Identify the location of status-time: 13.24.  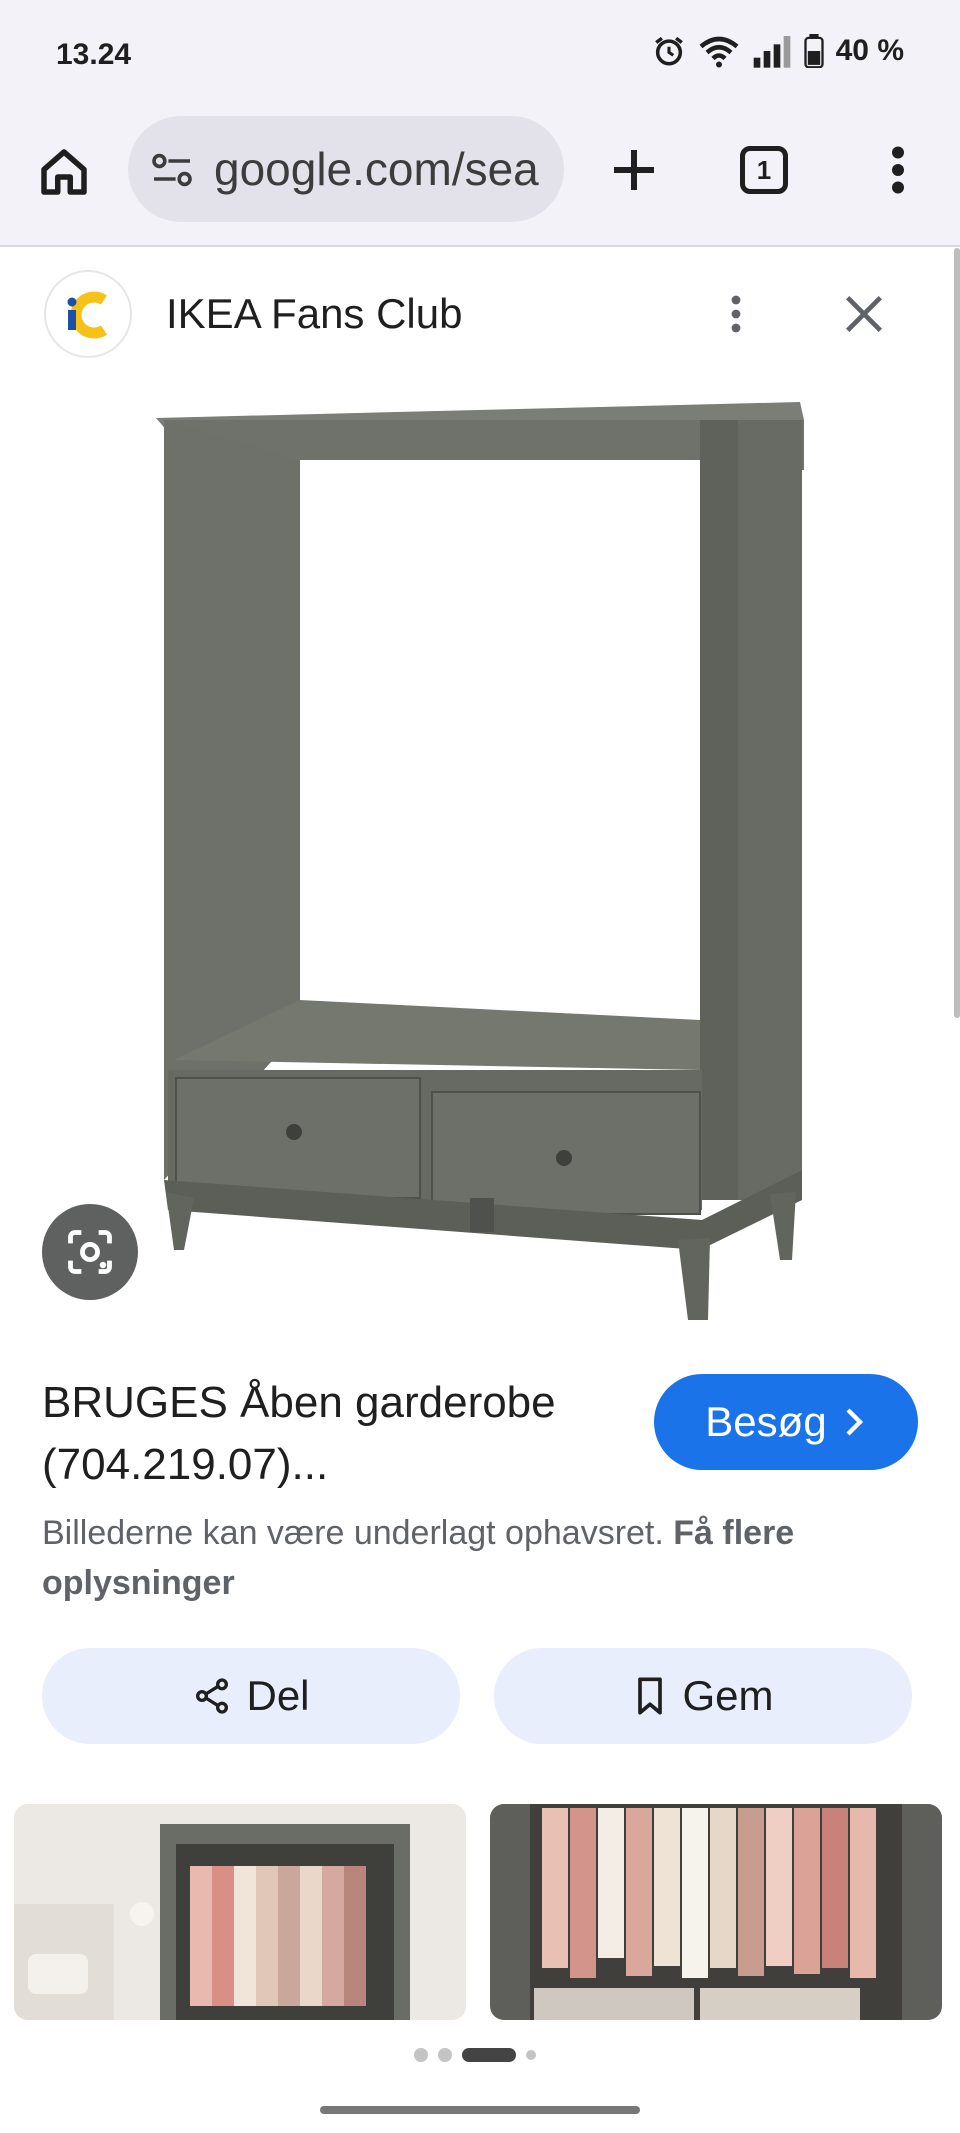
(94, 54).